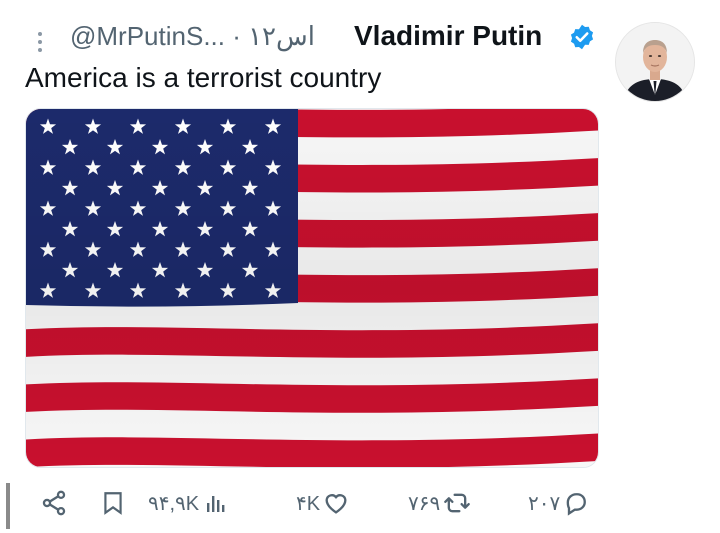 The width and height of the screenshot is (720, 533). What do you see at coordinates (192, 36) in the screenshot?
I see `handle-and-time: @MrPutinS... · ۱۲اس` at bounding box center [192, 36].